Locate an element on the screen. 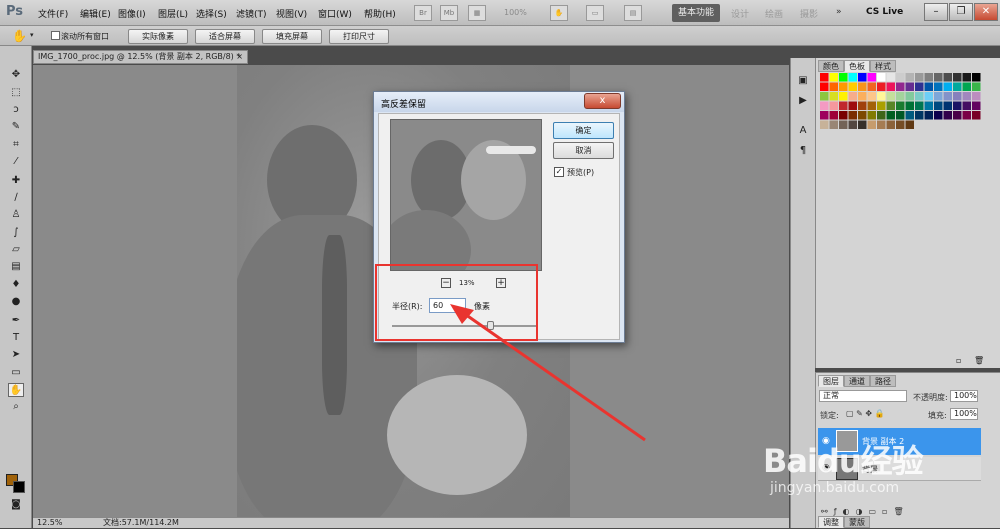  tool-preset-chevron-icon: ▾ is located at coordinates (32, 35).